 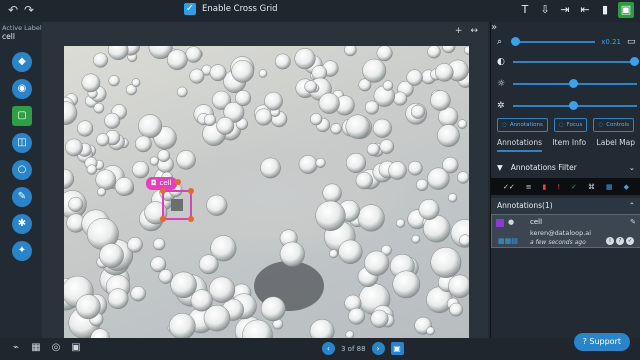 I want to click on grid-view-icon: ▦, so click(x=36, y=348).